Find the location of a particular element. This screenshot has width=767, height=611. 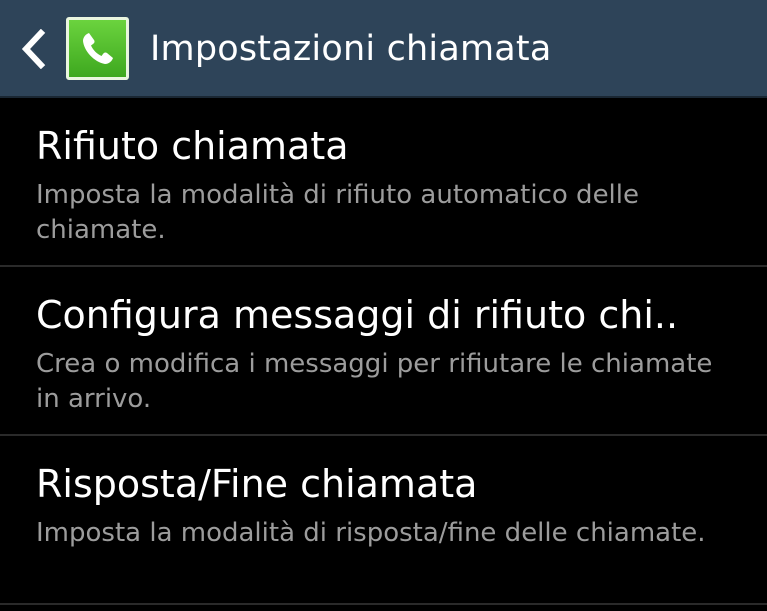

back-button is located at coordinates (33, 49).